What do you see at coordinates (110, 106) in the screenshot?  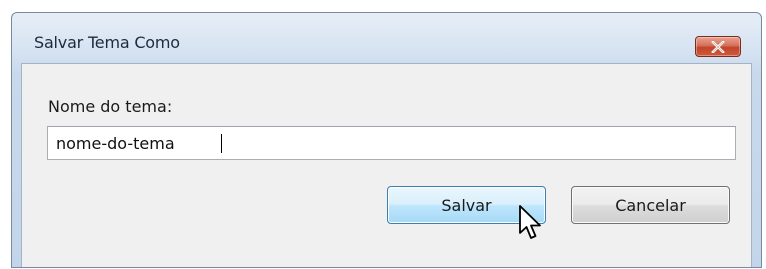 I see `theme-name-label: Nome do tema:` at bounding box center [110, 106].